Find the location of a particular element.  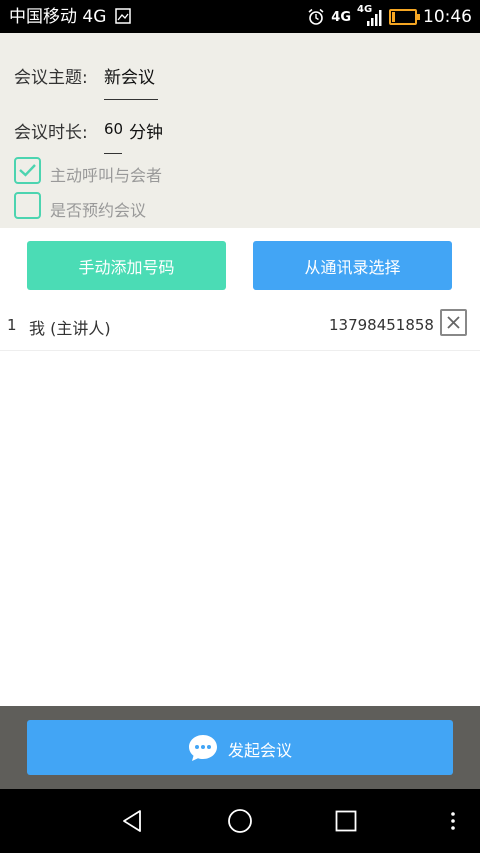

recent-apps-icon is located at coordinates (346, 821).